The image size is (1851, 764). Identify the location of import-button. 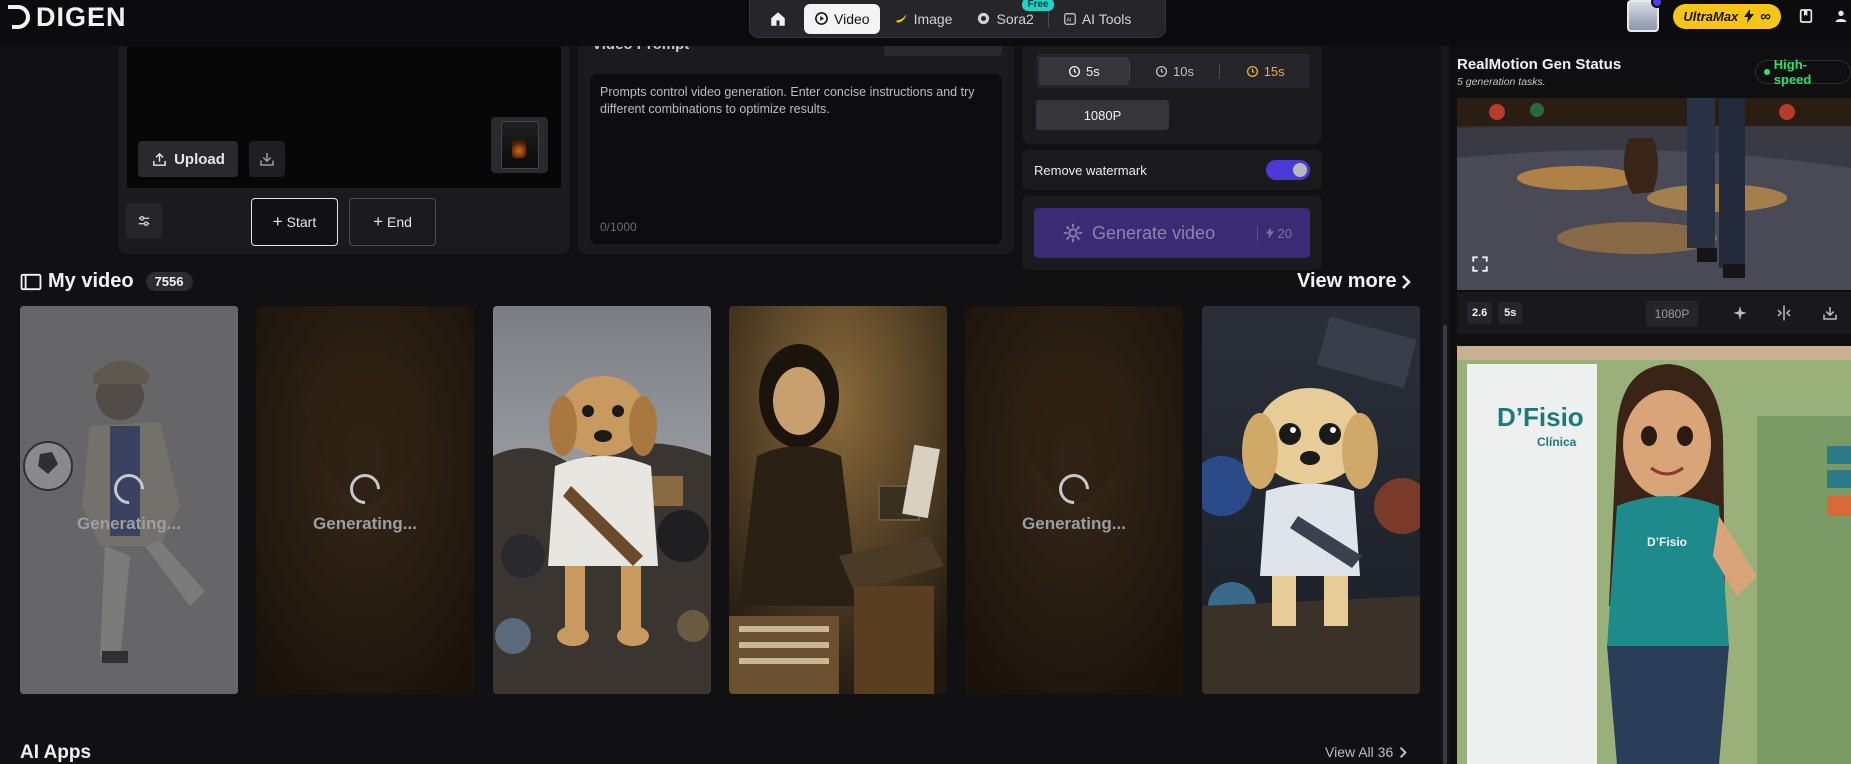
(267, 159).